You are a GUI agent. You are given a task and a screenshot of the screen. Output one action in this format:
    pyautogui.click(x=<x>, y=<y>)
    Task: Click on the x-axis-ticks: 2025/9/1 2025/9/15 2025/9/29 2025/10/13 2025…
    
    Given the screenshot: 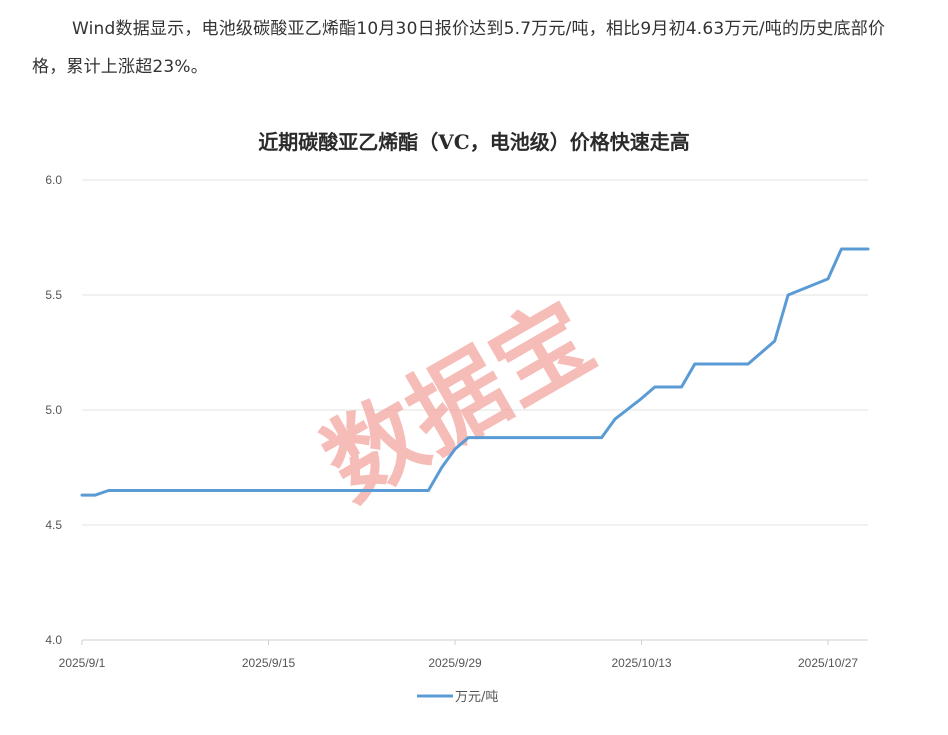 What is the action you would take?
    pyautogui.click(x=458, y=655)
    